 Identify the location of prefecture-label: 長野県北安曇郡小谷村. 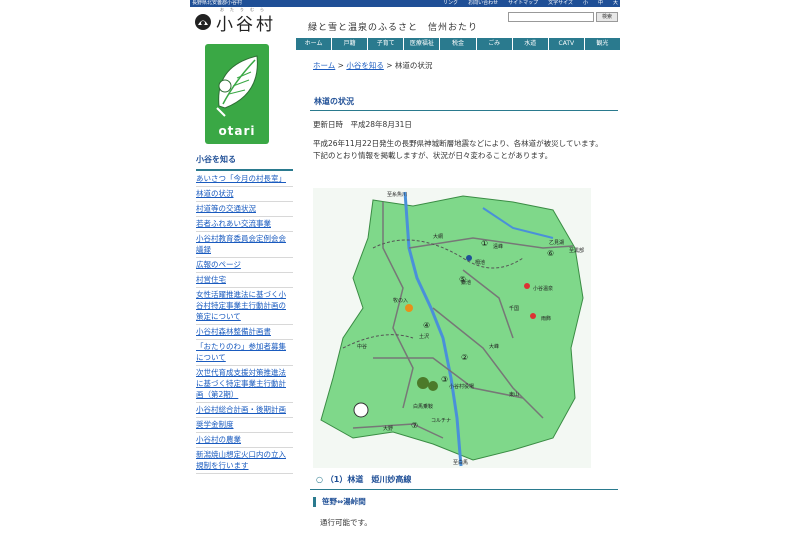
(217, 3).